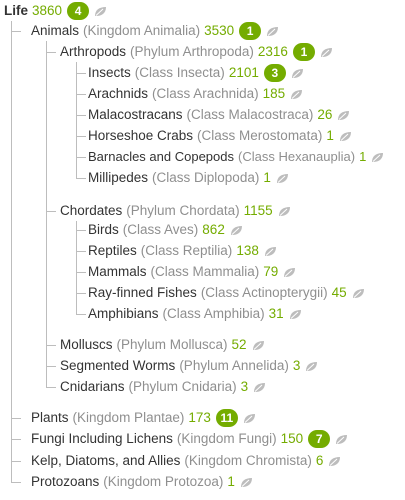 This screenshot has width=405, height=500. I want to click on node-scientific-name: (Class Reptilia), so click(186, 250).